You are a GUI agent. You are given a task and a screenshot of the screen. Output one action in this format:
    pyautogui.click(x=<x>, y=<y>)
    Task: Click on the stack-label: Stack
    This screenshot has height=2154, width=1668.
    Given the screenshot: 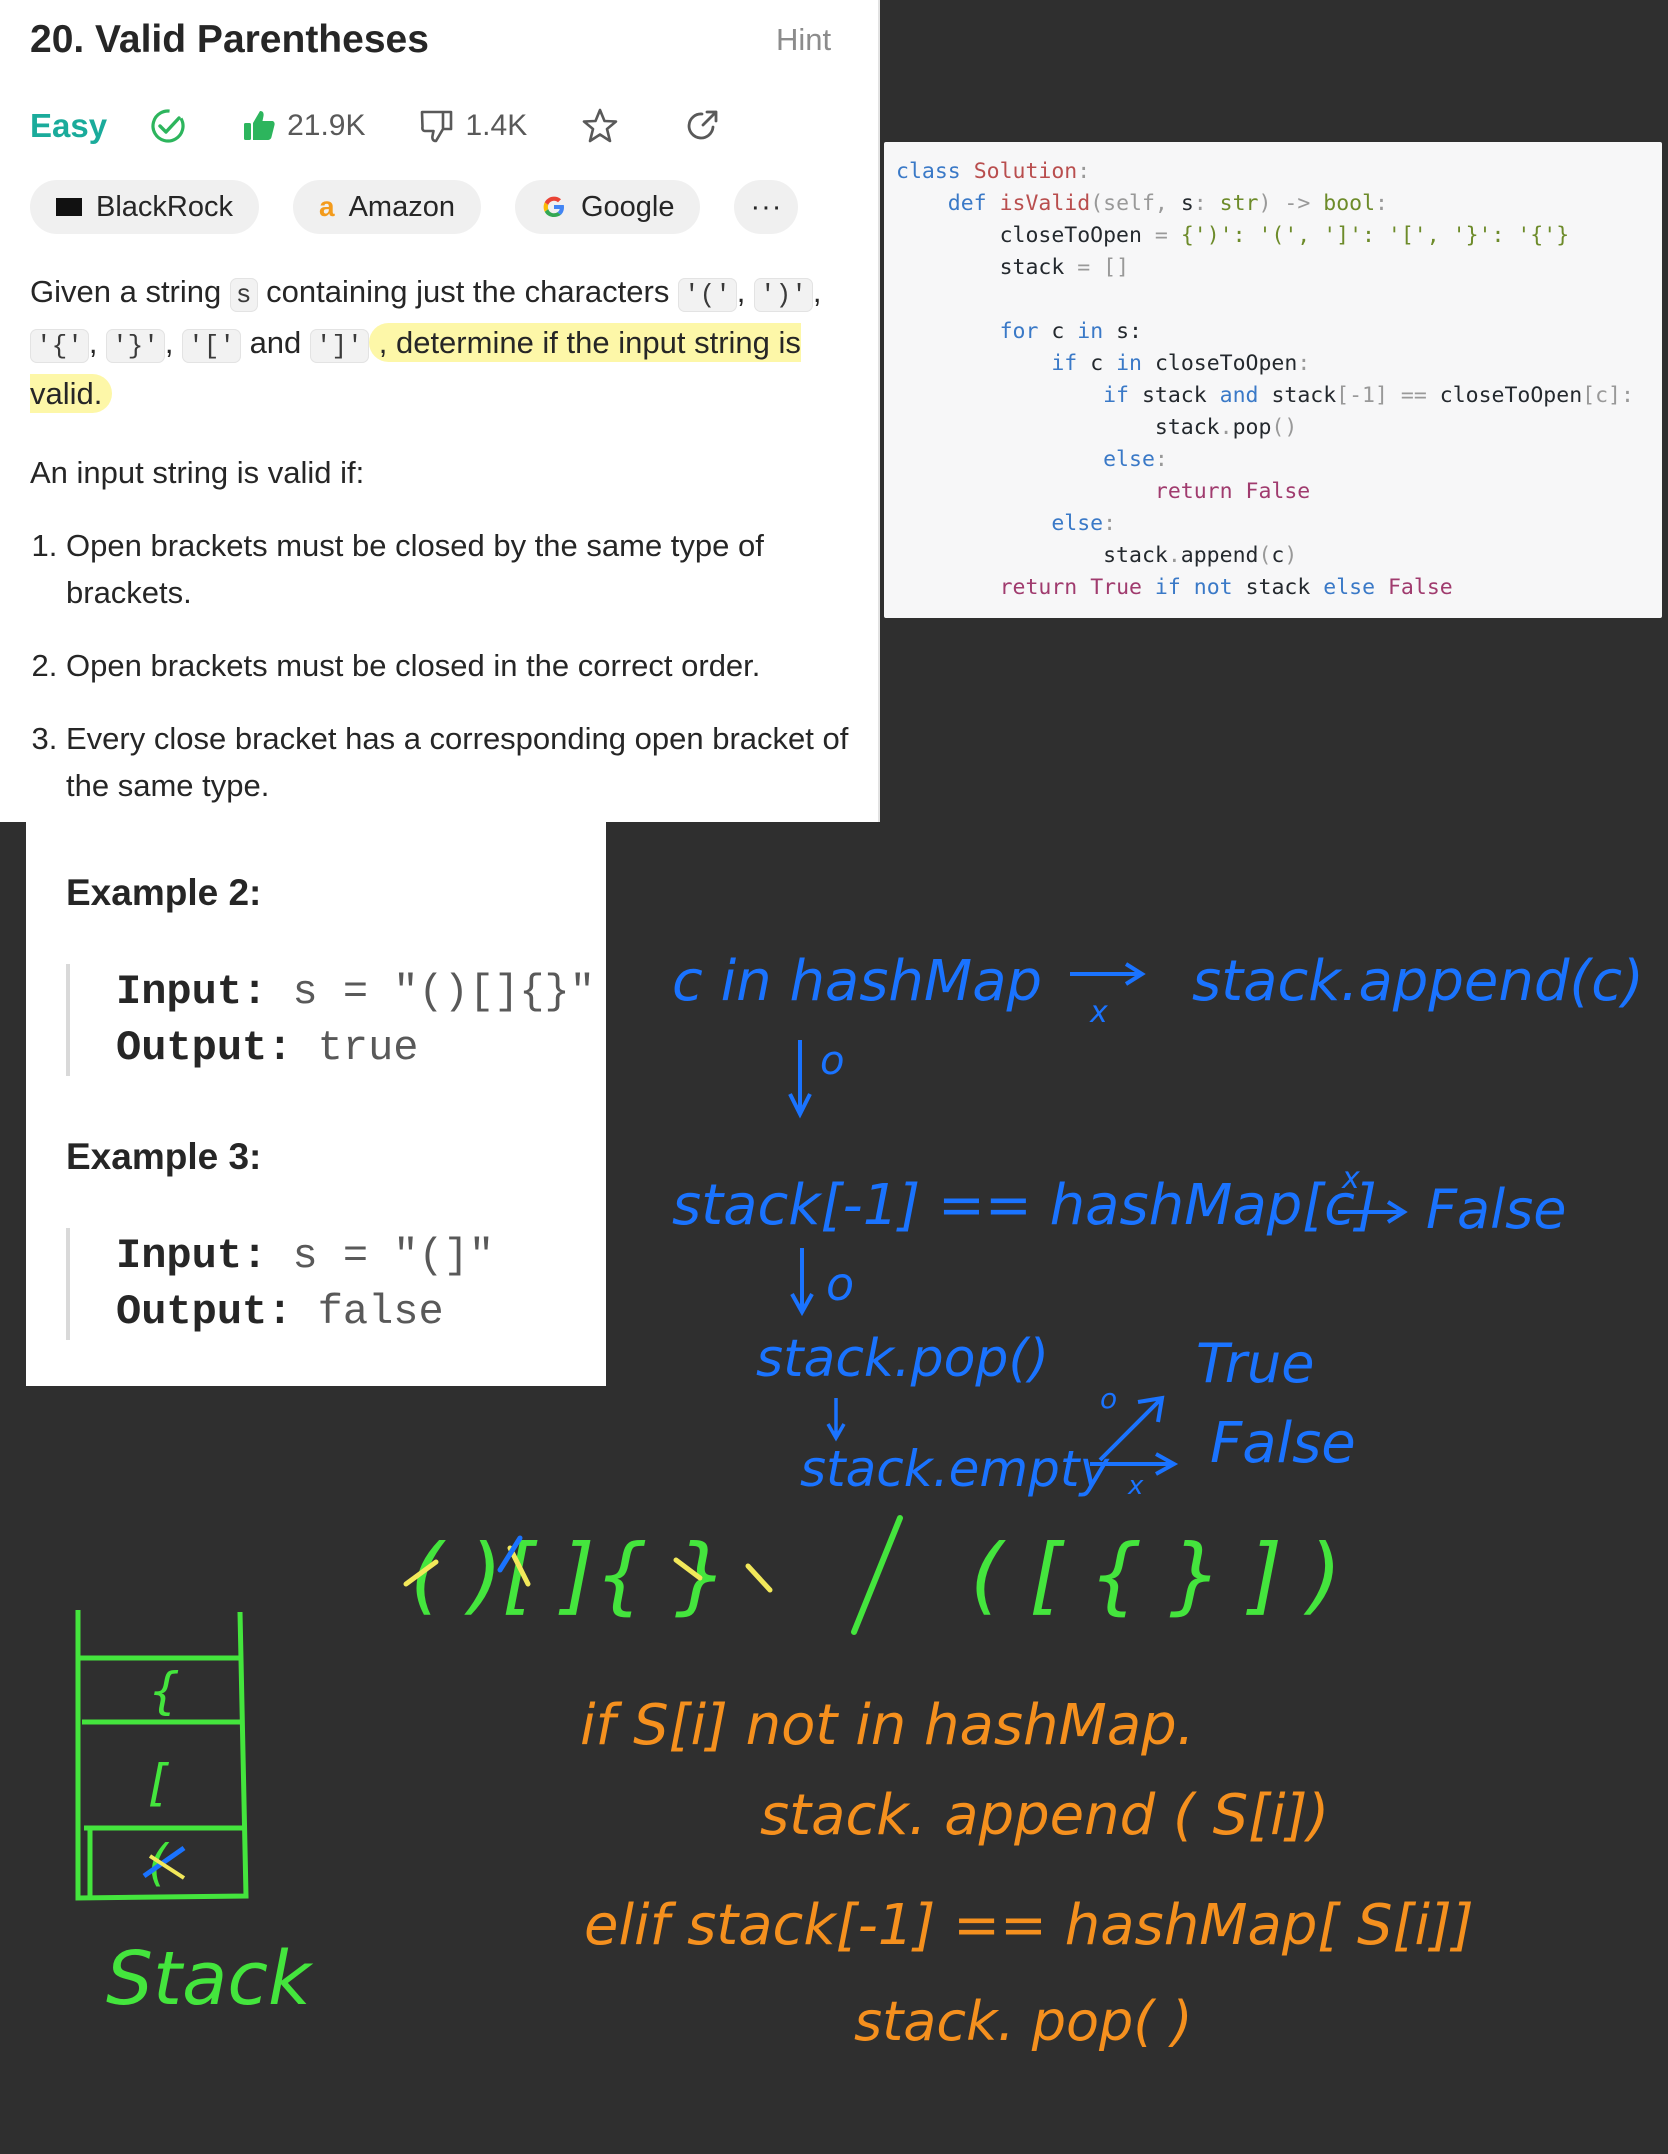 What is the action you would take?
    pyautogui.click(x=210, y=1979)
    